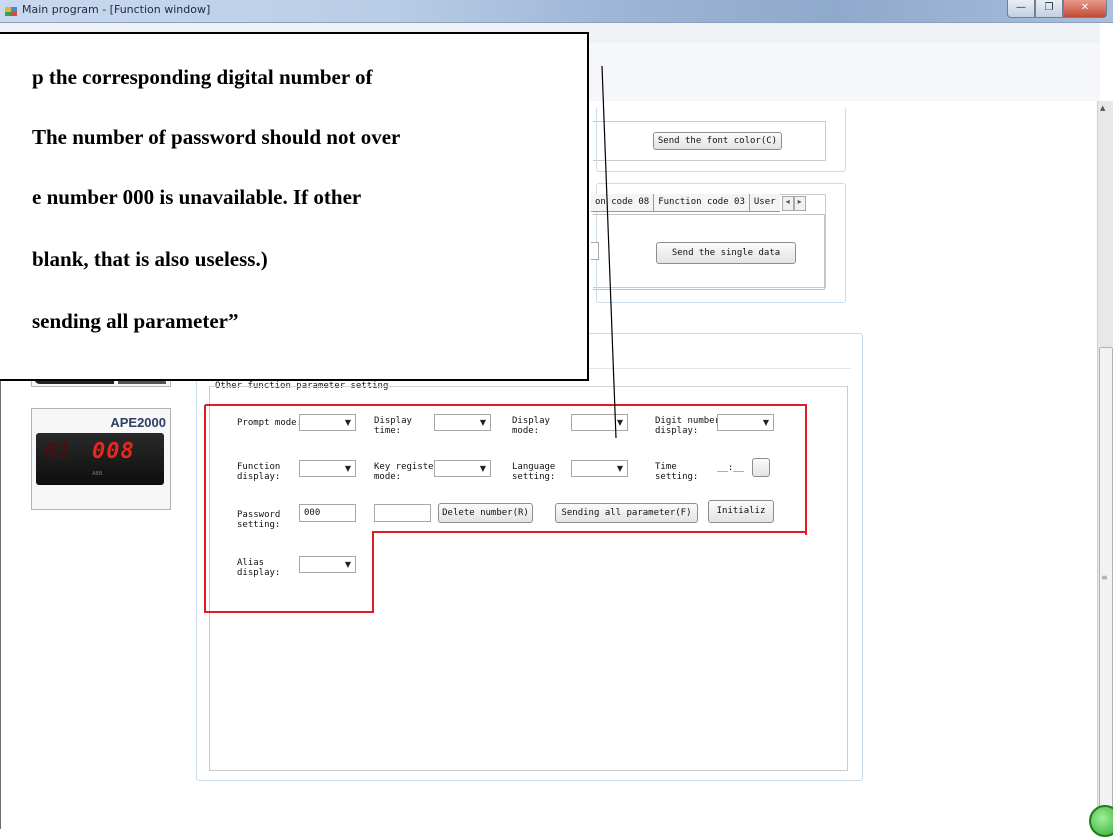 The width and height of the screenshot is (1113, 837). Describe the element at coordinates (726, 253) in the screenshot. I see `send-single-data-button: Send the single data` at that location.